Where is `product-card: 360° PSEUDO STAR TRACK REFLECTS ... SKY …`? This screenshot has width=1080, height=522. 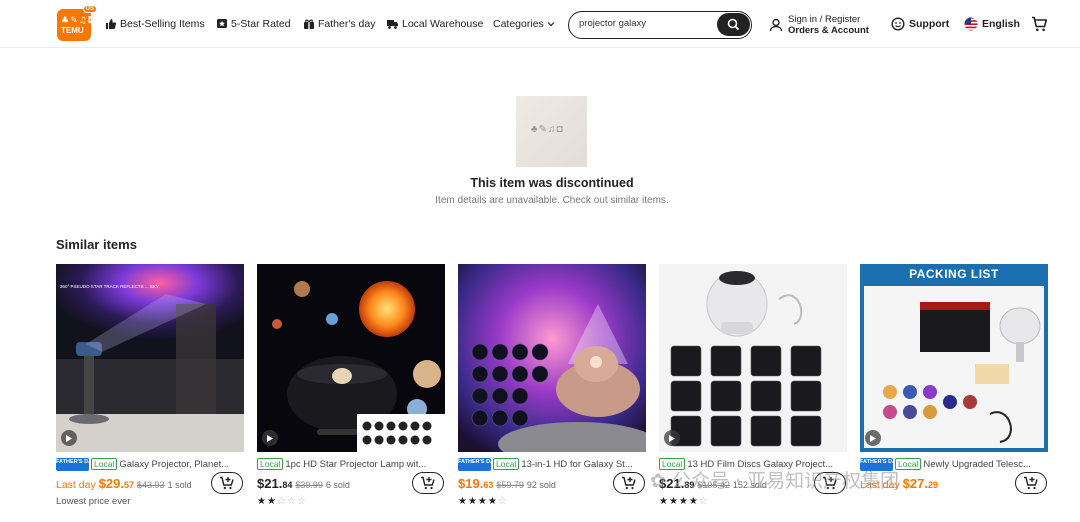
product-card: 360° PSEUDO STAR TRACK REFLECTS ... SKY … is located at coordinates (150, 393).